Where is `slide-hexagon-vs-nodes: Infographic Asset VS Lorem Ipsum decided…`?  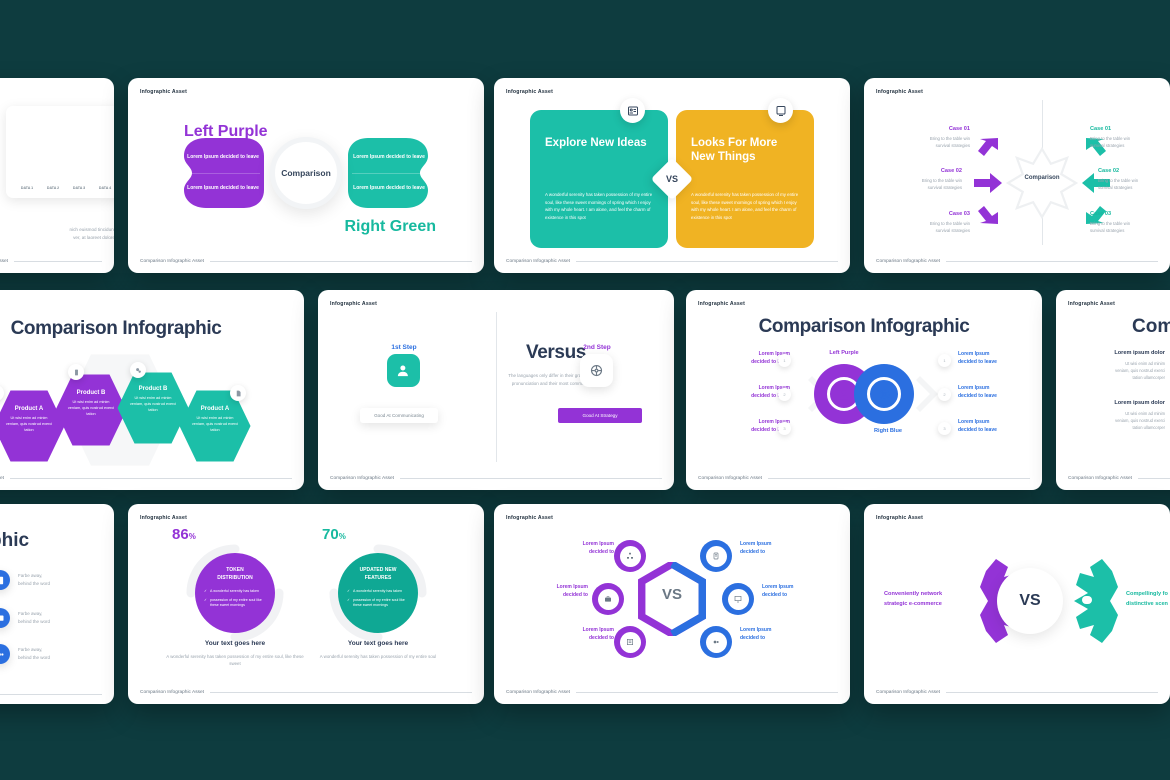 slide-hexagon-vs-nodes: Infographic Asset VS Lorem Ipsum decided… is located at coordinates (672, 604).